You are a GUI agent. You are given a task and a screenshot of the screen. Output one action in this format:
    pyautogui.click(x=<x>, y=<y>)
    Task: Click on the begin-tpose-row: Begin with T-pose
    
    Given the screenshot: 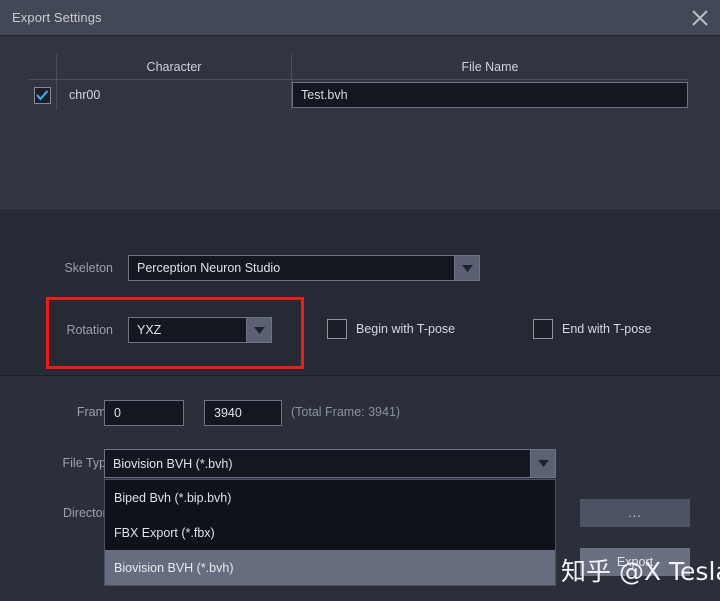 What is the action you would take?
    pyautogui.click(x=391, y=329)
    